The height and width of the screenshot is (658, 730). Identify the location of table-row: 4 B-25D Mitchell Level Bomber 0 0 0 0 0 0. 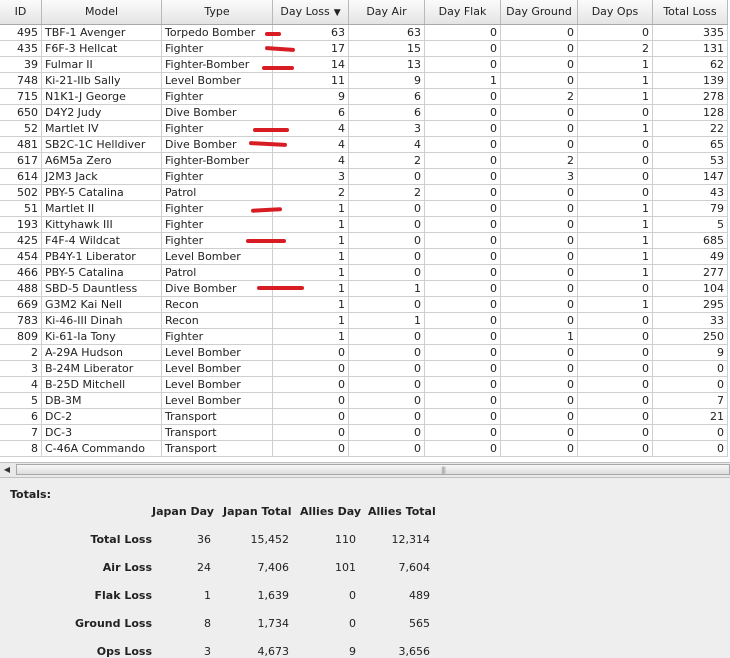
(364, 385).